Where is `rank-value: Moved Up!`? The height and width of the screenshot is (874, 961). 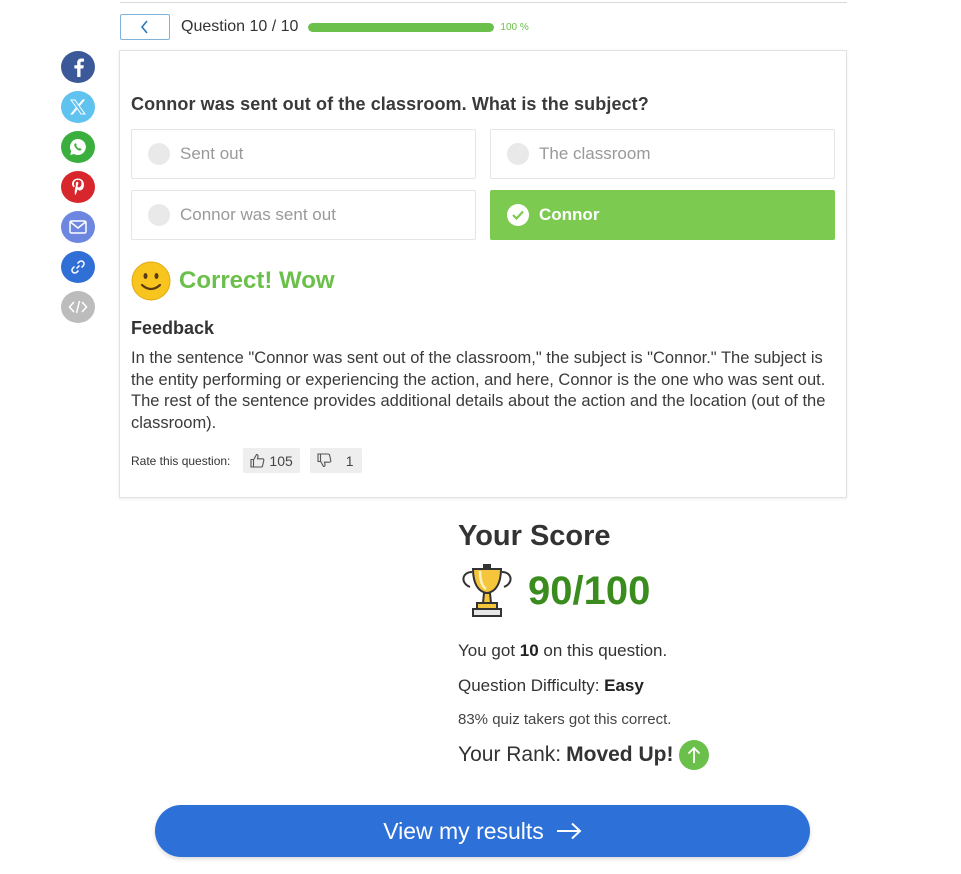
rank-value: Moved Up! is located at coordinates (620, 754).